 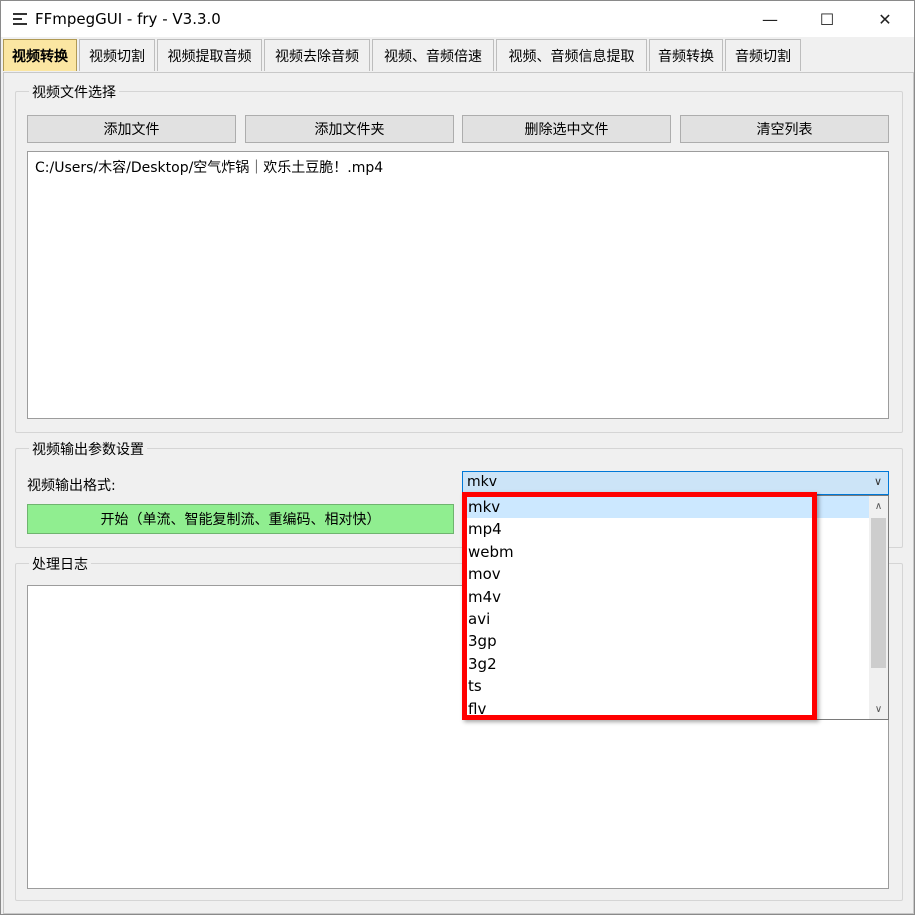 What do you see at coordinates (88, 449) in the screenshot?
I see `output-group-title: 视频输出参数设置` at bounding box center [88, 449].